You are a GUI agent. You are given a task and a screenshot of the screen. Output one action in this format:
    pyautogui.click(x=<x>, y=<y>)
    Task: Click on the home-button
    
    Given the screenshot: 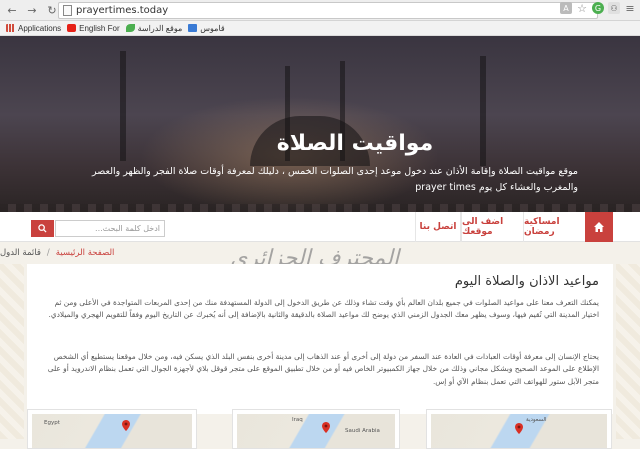 What is the action you would take?
    pyautogui.click(x=599, y=227)
    